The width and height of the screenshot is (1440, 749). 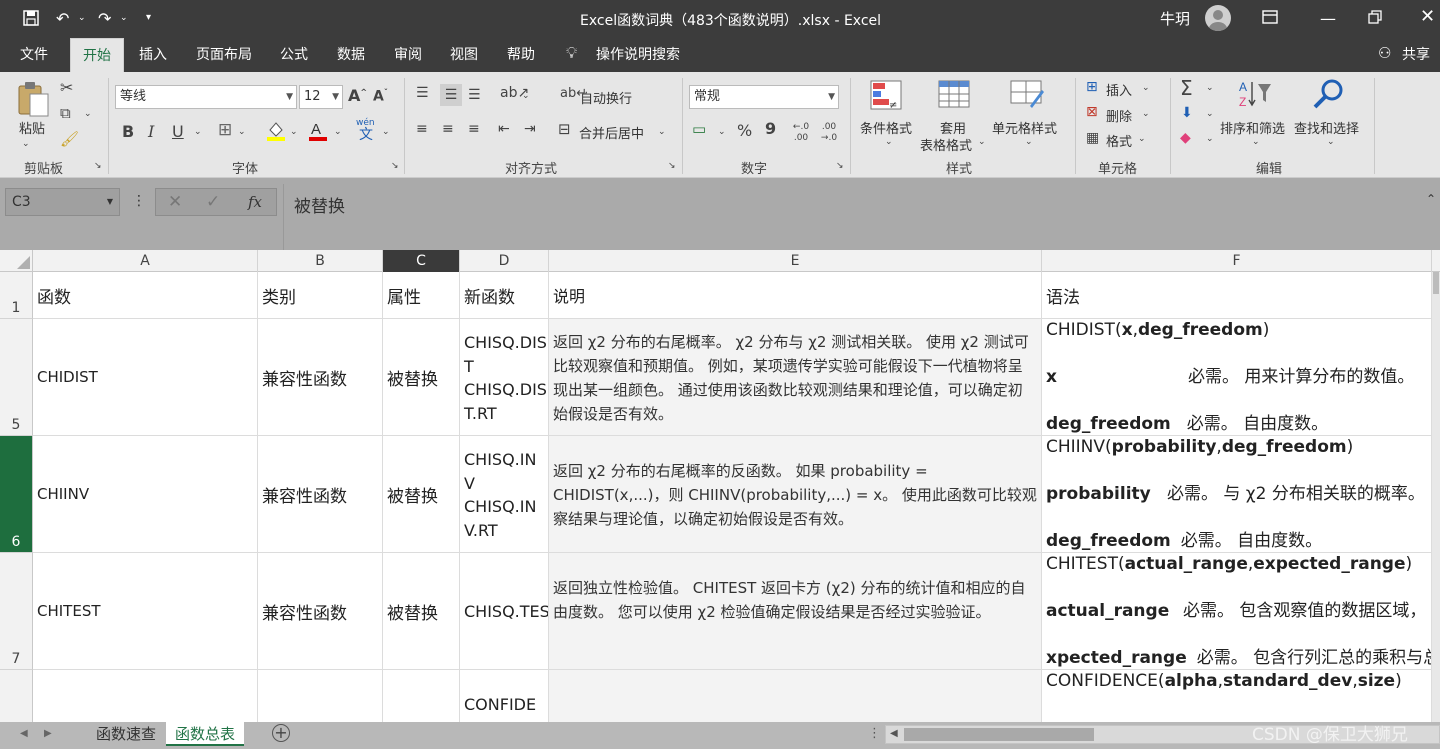 I want to click on enter-icon: ✓, so click(x=213, y=202).